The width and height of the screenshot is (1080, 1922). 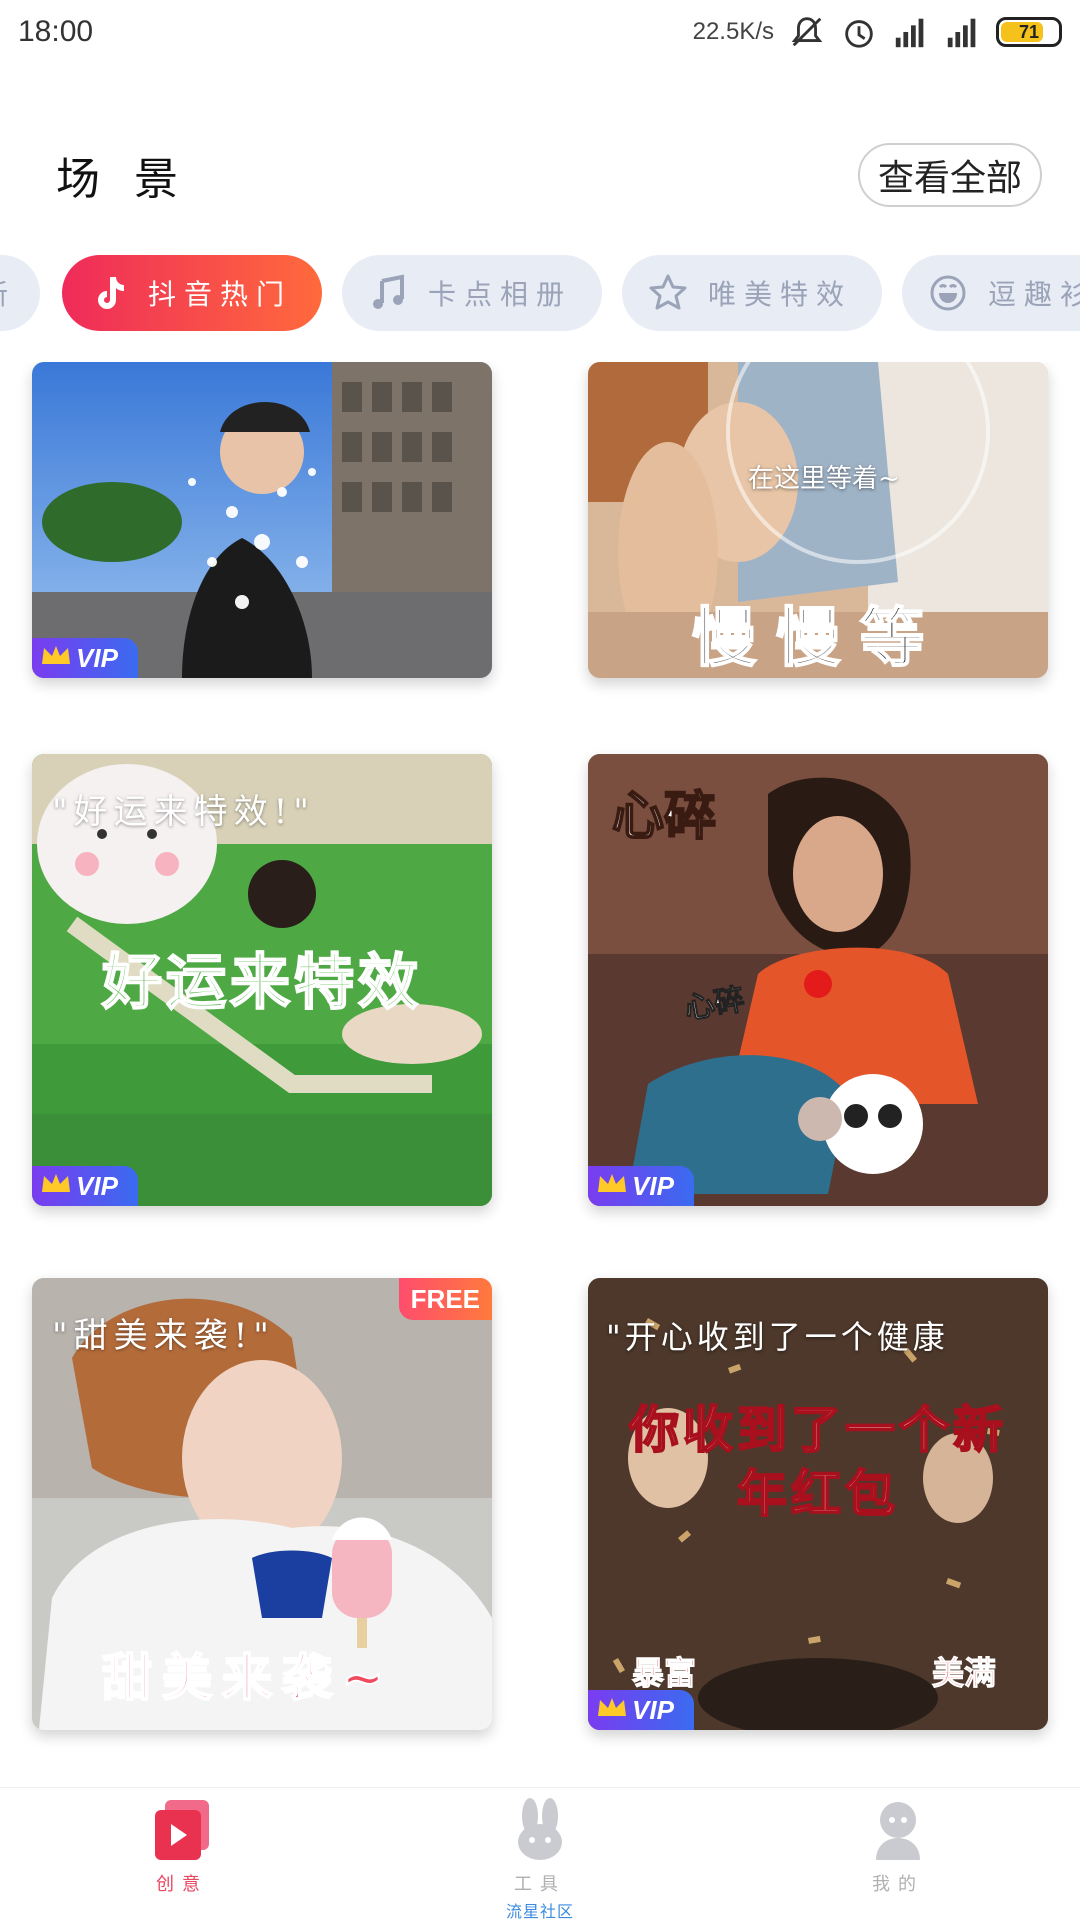 I want to click on template-card-1: VIP, so click(x=262, y=520).